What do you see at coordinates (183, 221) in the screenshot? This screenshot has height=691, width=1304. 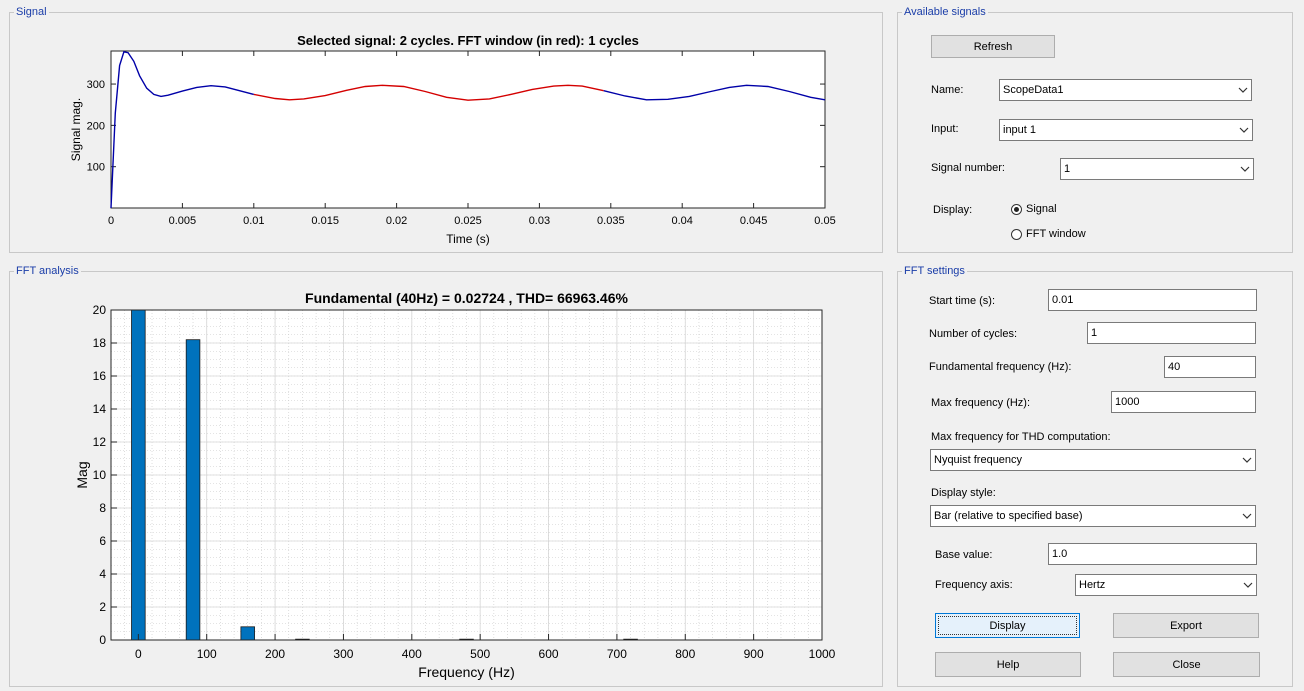 I see `x-tick-label: 0.005` at bounding box center [183, 221].